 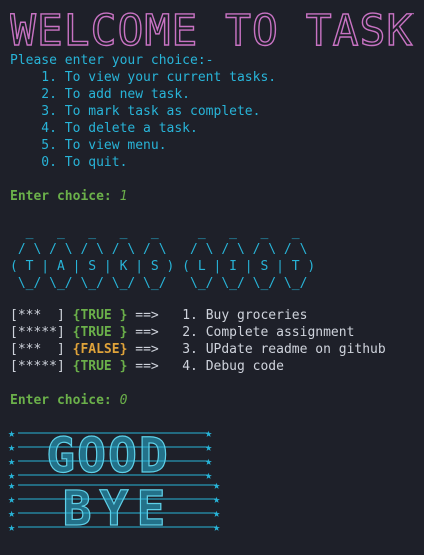 What do you see at coordinates (143, 77) in the screenshot?
I see `menu-item-view-tasks: 1. To view your current tasks.` at bounding box center [143, 77].